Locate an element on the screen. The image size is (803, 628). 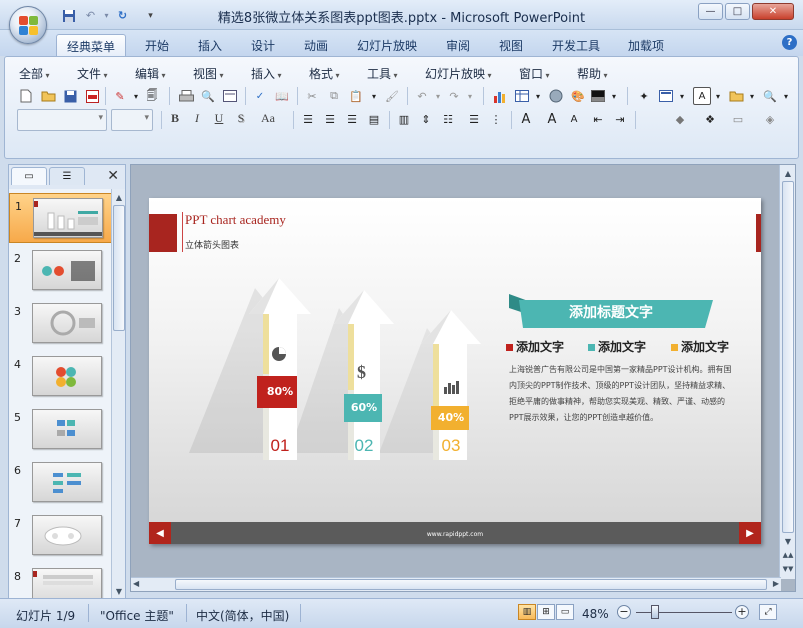
tab-addins: 加载项 is located at coordinates (646, 45).